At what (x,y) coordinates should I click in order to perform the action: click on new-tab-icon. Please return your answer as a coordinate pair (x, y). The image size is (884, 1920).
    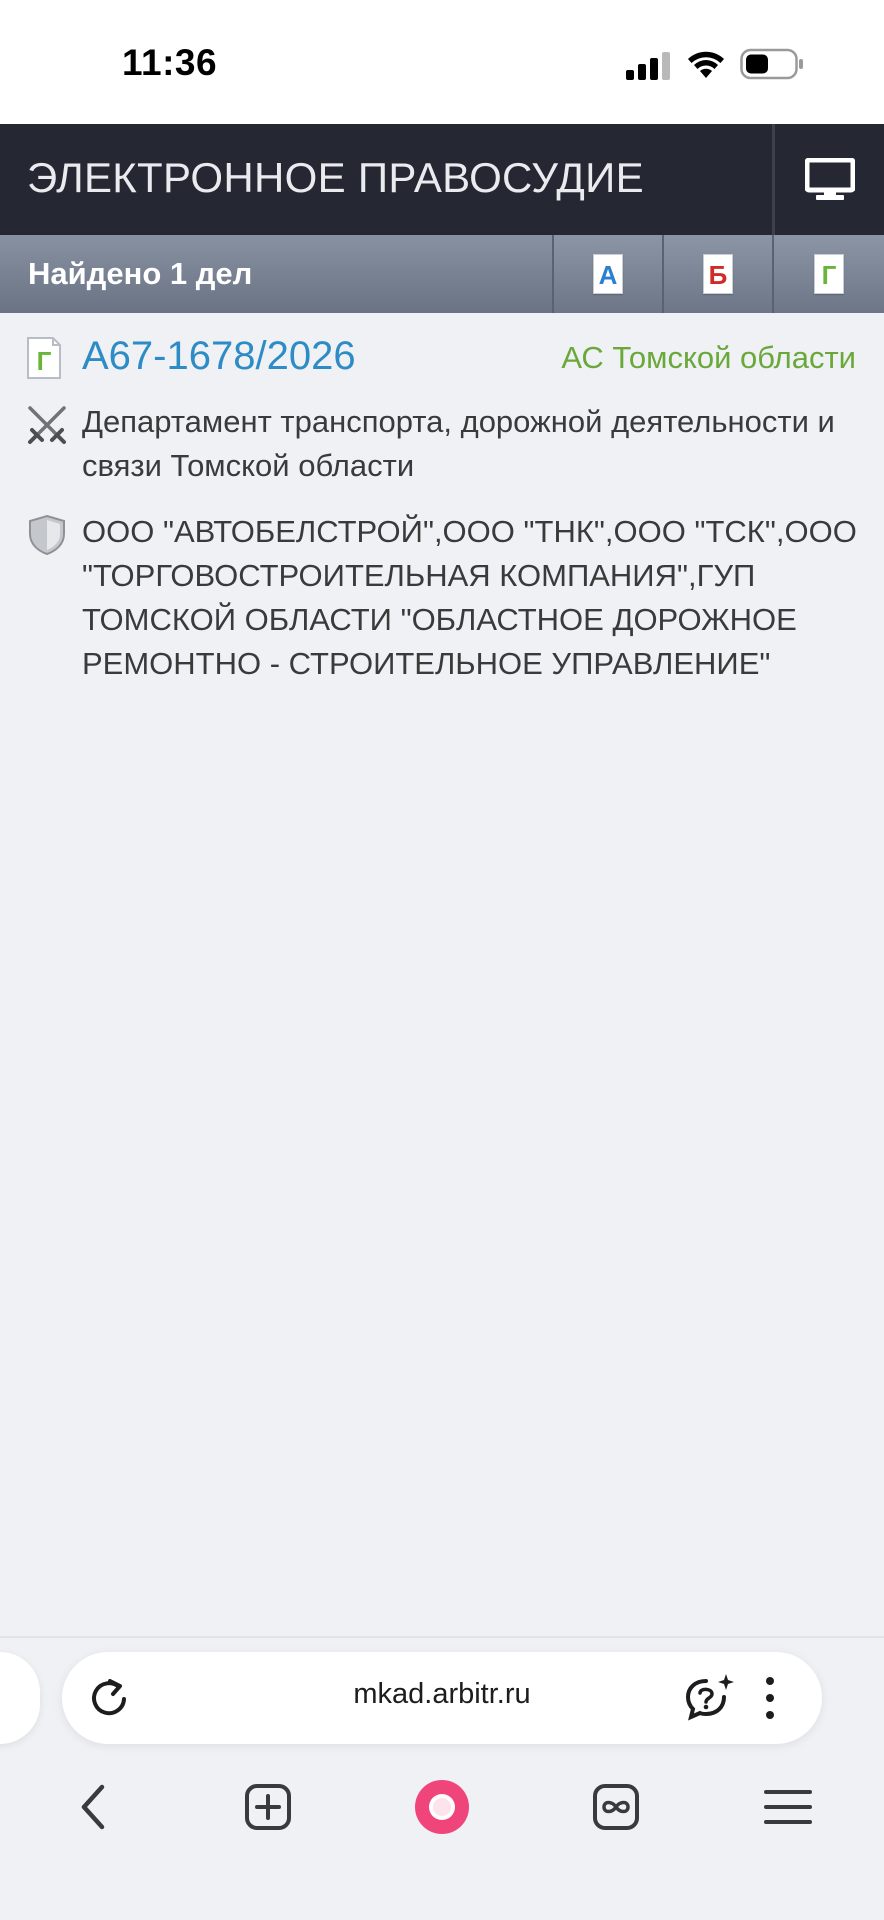
    Looking at the image, I should click on (268, 1807).